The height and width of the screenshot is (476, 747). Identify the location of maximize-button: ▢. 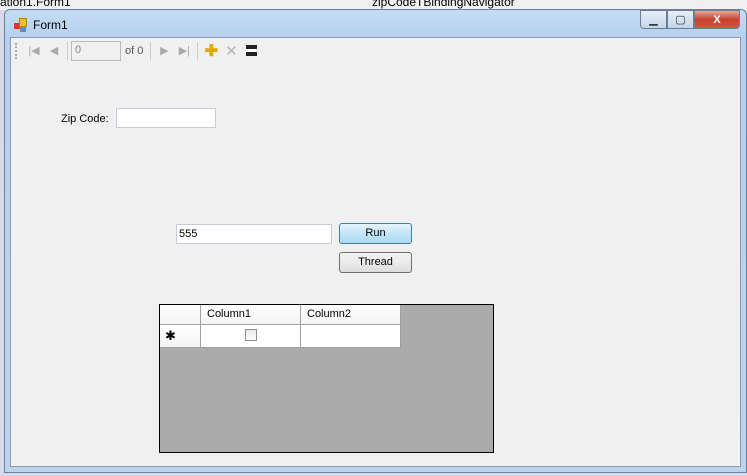
(680, 19).